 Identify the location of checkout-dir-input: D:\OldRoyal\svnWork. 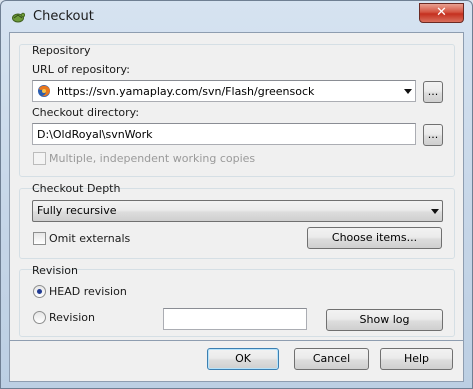
(224, 134).